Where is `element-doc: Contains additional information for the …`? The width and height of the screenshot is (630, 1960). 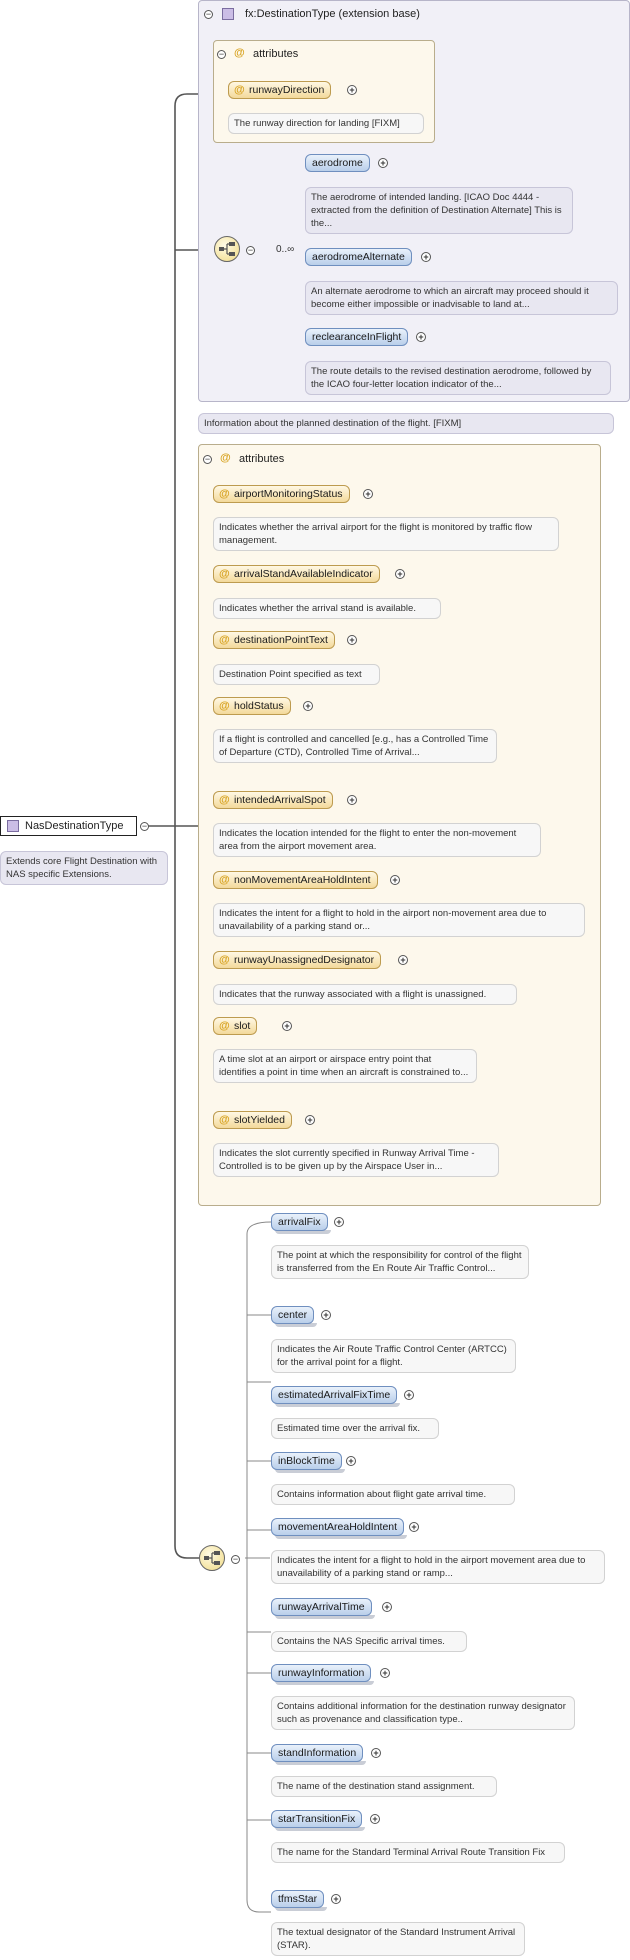 element-doc: Contains additional information for the … is located at coordinates (423, 1713).